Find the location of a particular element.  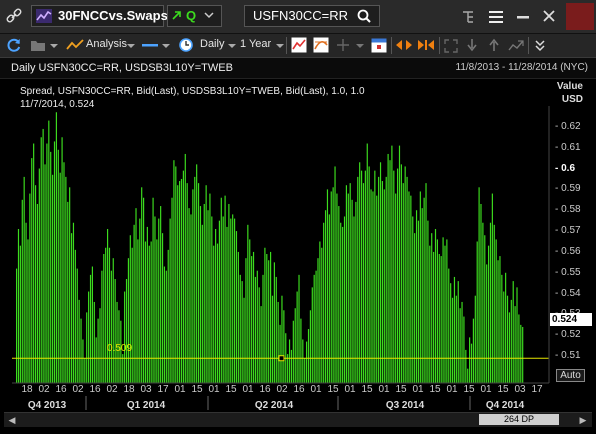

auto-scale-button: Auto is located at coordinates (570, 375).